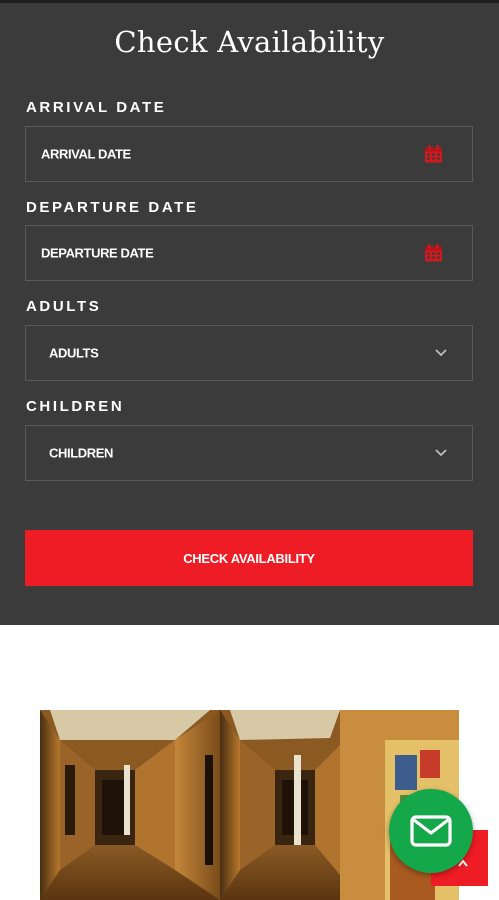  I want to click on adults-select: ADULTS, so click(249, 353).